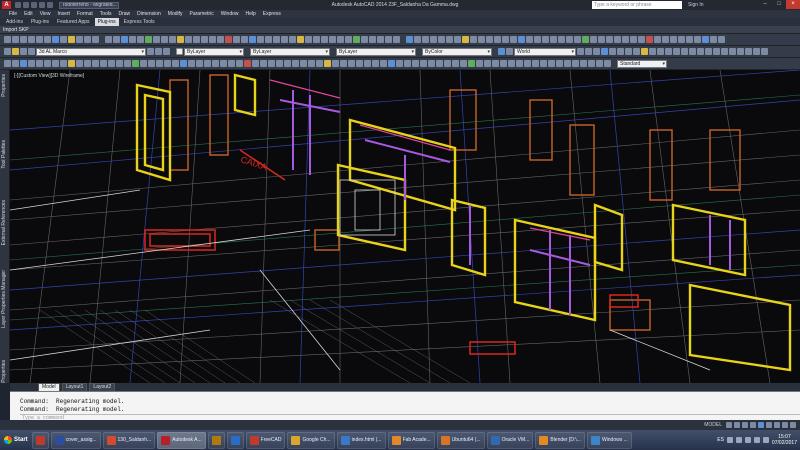 The image size is (800, 450). Describe the element at coordinates (642, 63) in the screenshot. I see `text-style-dropdown: Standard` at that location.